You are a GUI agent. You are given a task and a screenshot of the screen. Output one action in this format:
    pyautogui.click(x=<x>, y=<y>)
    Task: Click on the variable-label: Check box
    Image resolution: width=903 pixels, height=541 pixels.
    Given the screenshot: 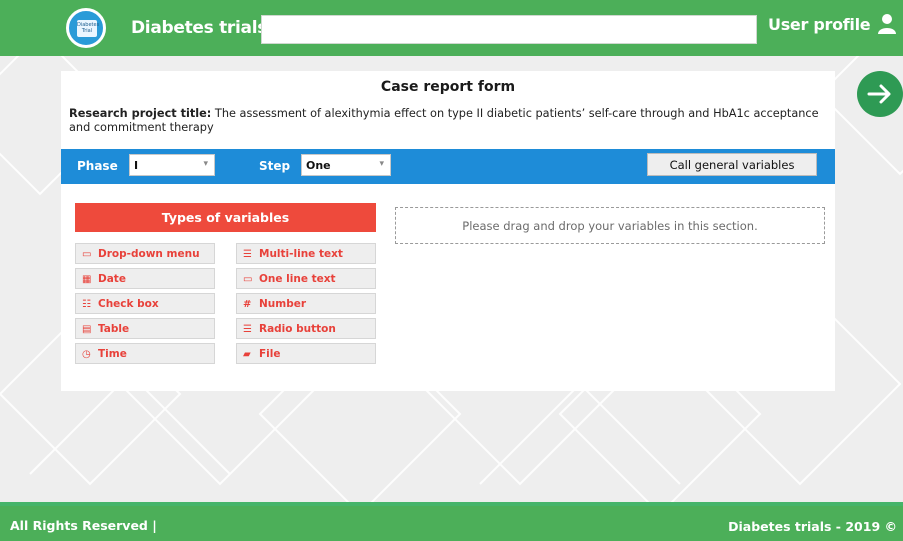 What is the action you would take?
    pyautogui.click(x=128, y=304)
    